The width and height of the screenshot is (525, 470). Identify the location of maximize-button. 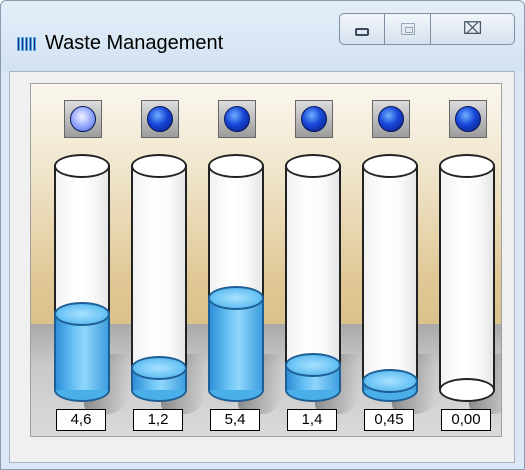
(408, 29).